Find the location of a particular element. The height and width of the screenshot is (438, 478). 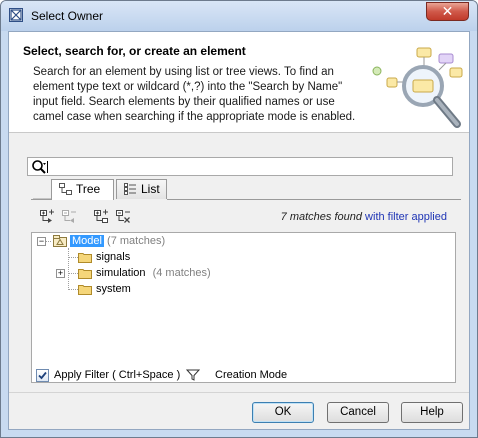

apply-filter-label: Apply Filter ( Ctrl+Space ) is located at coordinates (117, 375).